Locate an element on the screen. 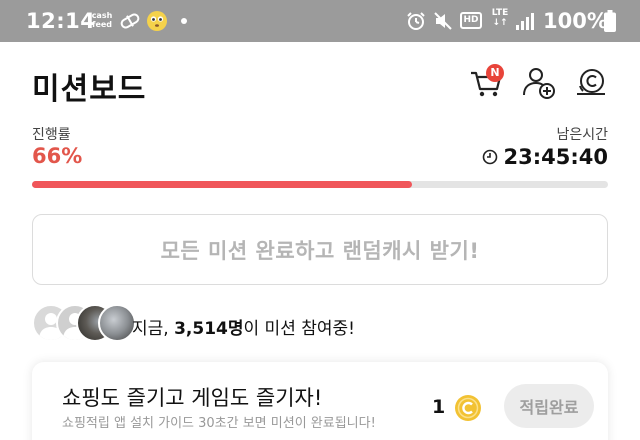  lte-label: LTE is located at coordinates (500, 13).